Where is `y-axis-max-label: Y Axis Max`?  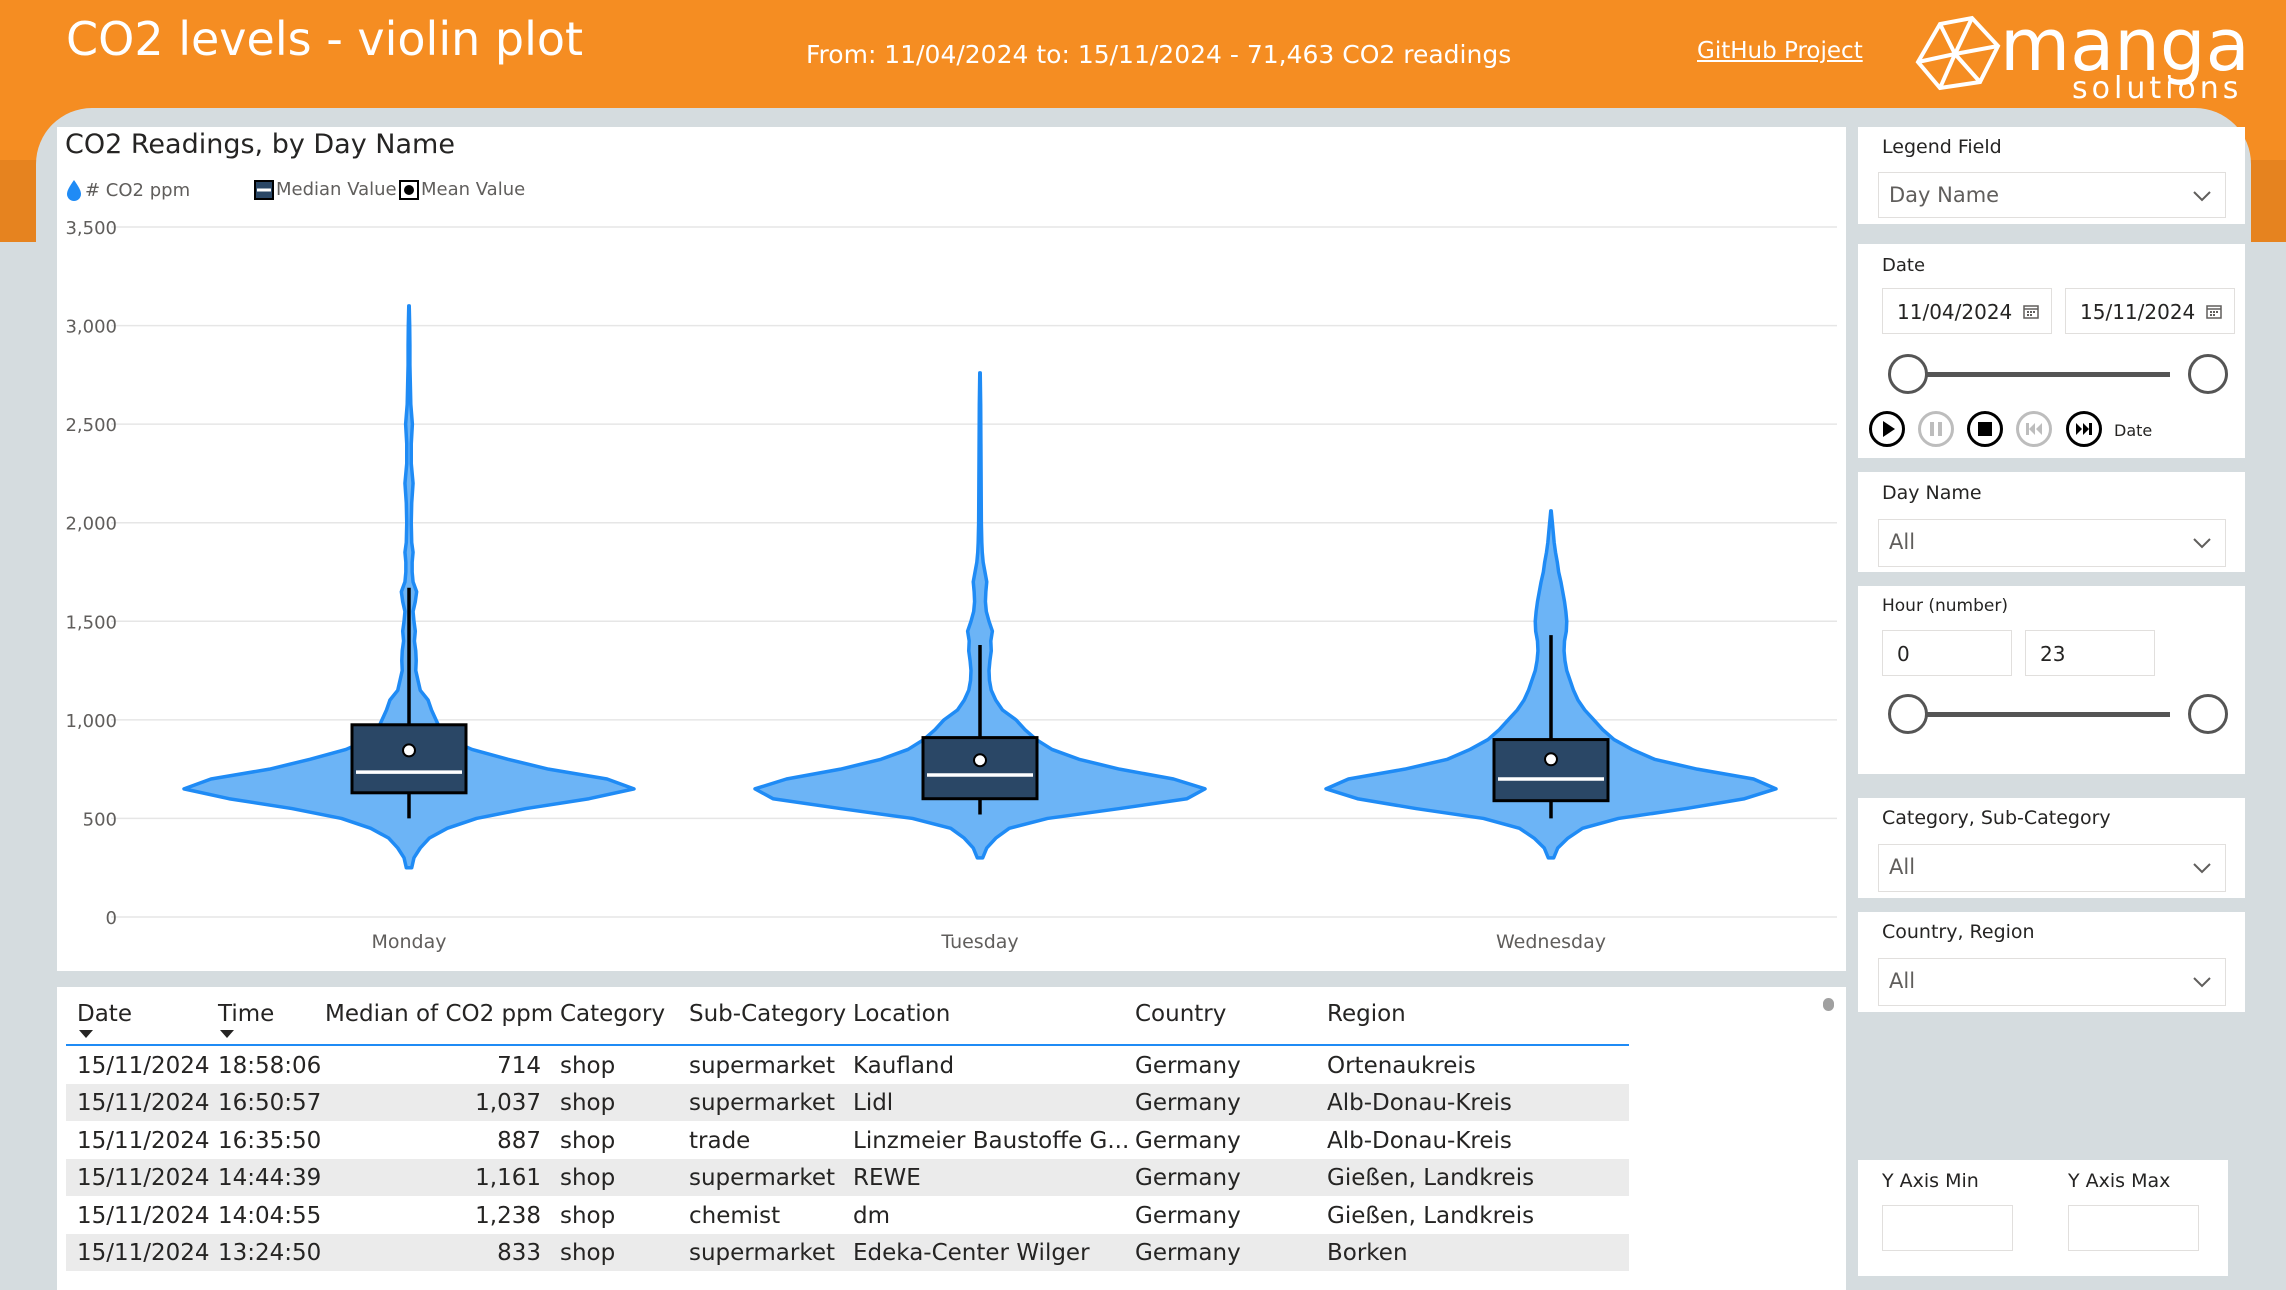 y-axis-max-label: Y Axis Max is located at coordinates (2119, 1181).